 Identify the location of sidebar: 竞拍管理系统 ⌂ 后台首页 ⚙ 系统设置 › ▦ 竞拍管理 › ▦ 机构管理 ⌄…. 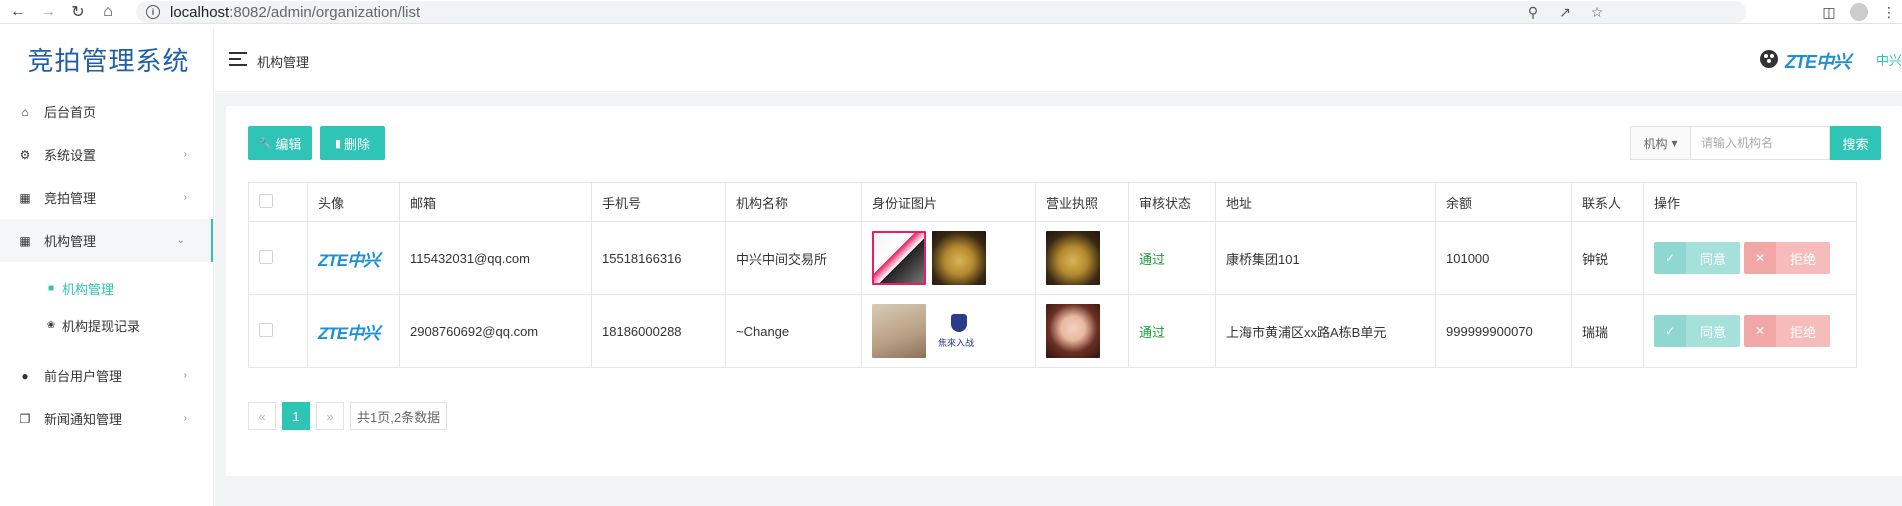
(107, 267).